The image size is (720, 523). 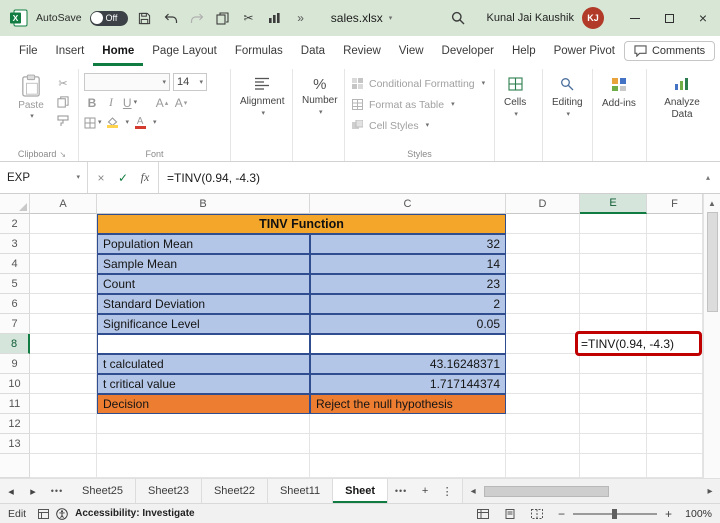 I want to click on column-header-A: A, so click(x=63, y=204).